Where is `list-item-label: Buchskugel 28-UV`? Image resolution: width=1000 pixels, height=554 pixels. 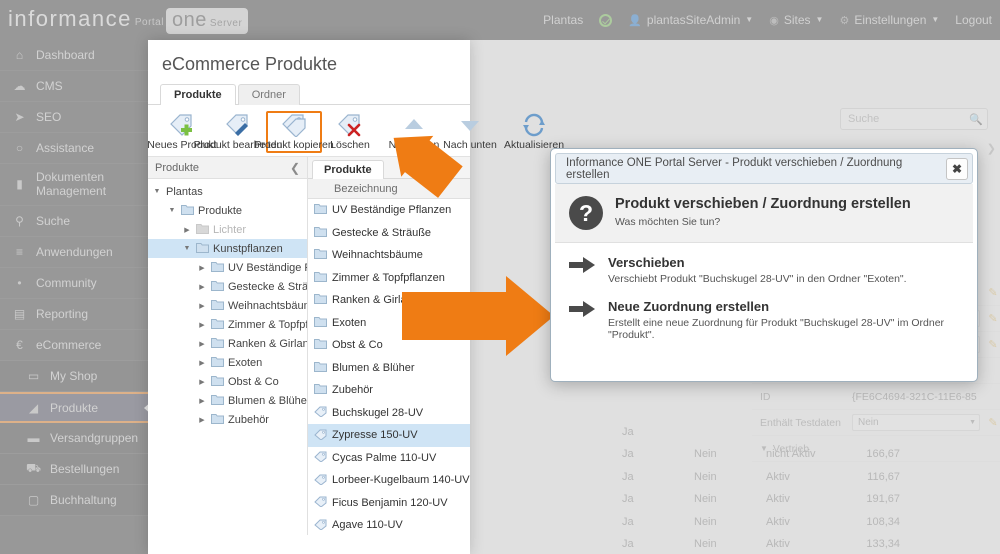
list-item-label: Buchskugel 28-UV is located at coordinates (378, 412).